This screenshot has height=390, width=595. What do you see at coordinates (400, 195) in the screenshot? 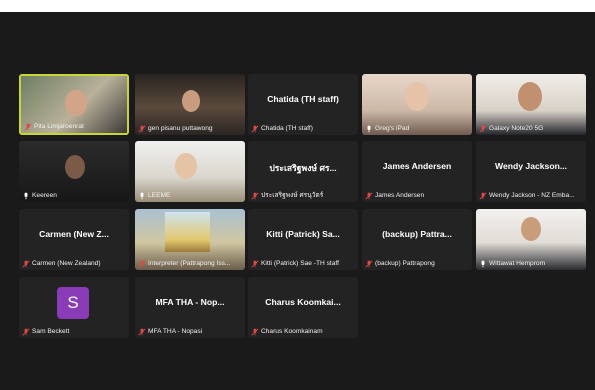
I see `participant-name: James Andersen` at bounding box center [400, 195].